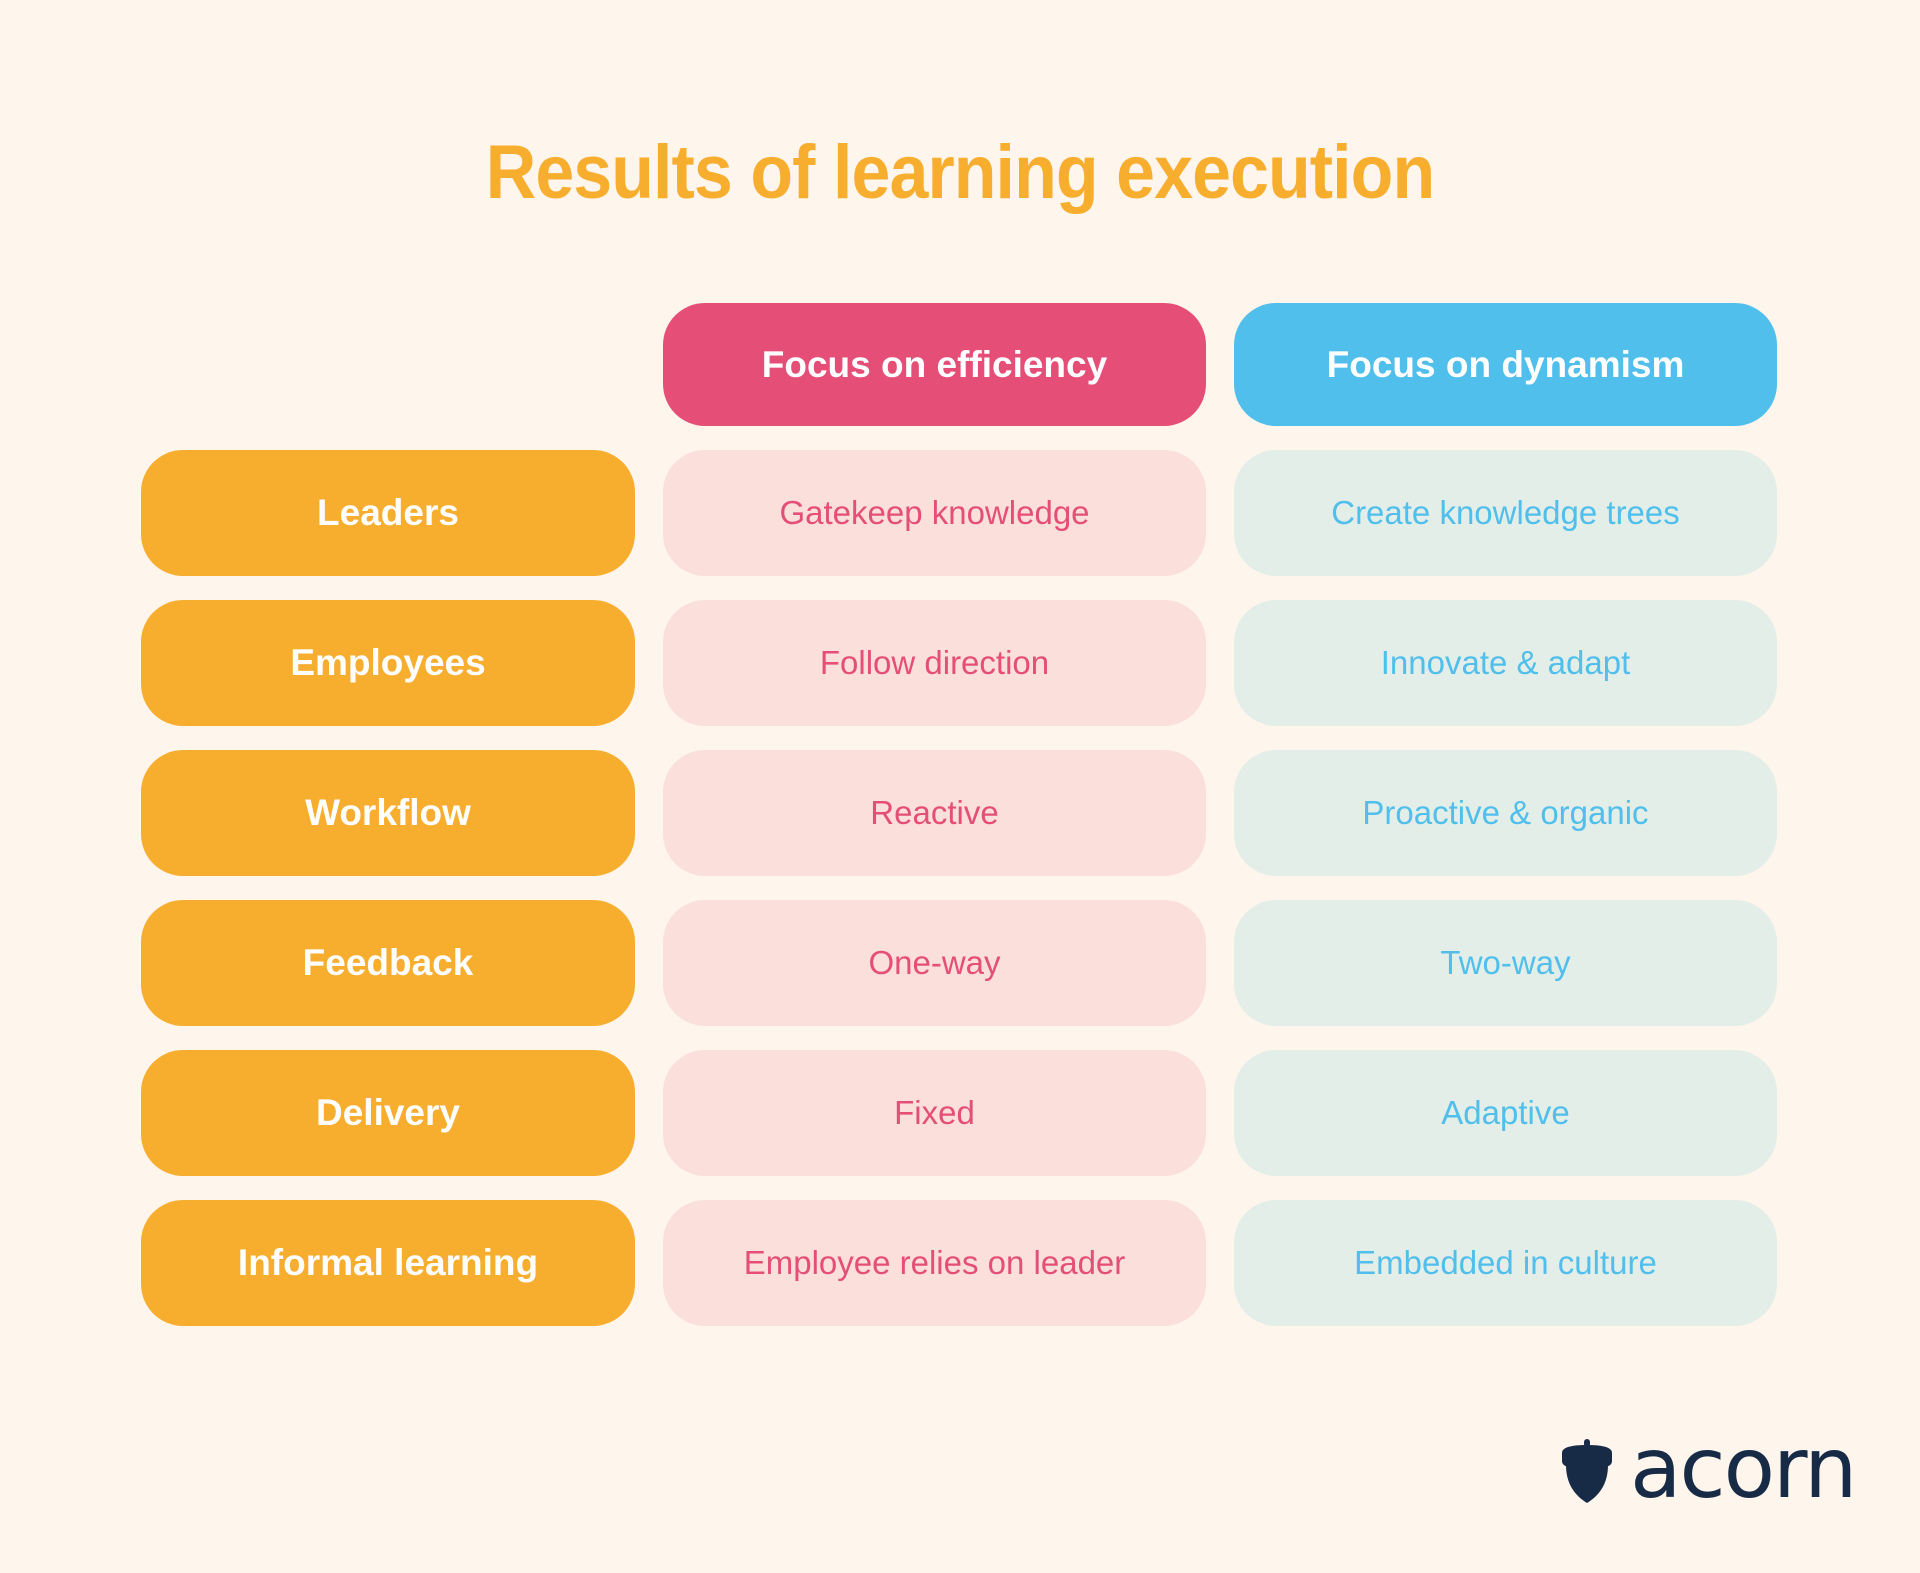 The width and height of the screenshot is (1920, 1573). I want to click on row-label-leaders: Leaders, so click(388, 513).